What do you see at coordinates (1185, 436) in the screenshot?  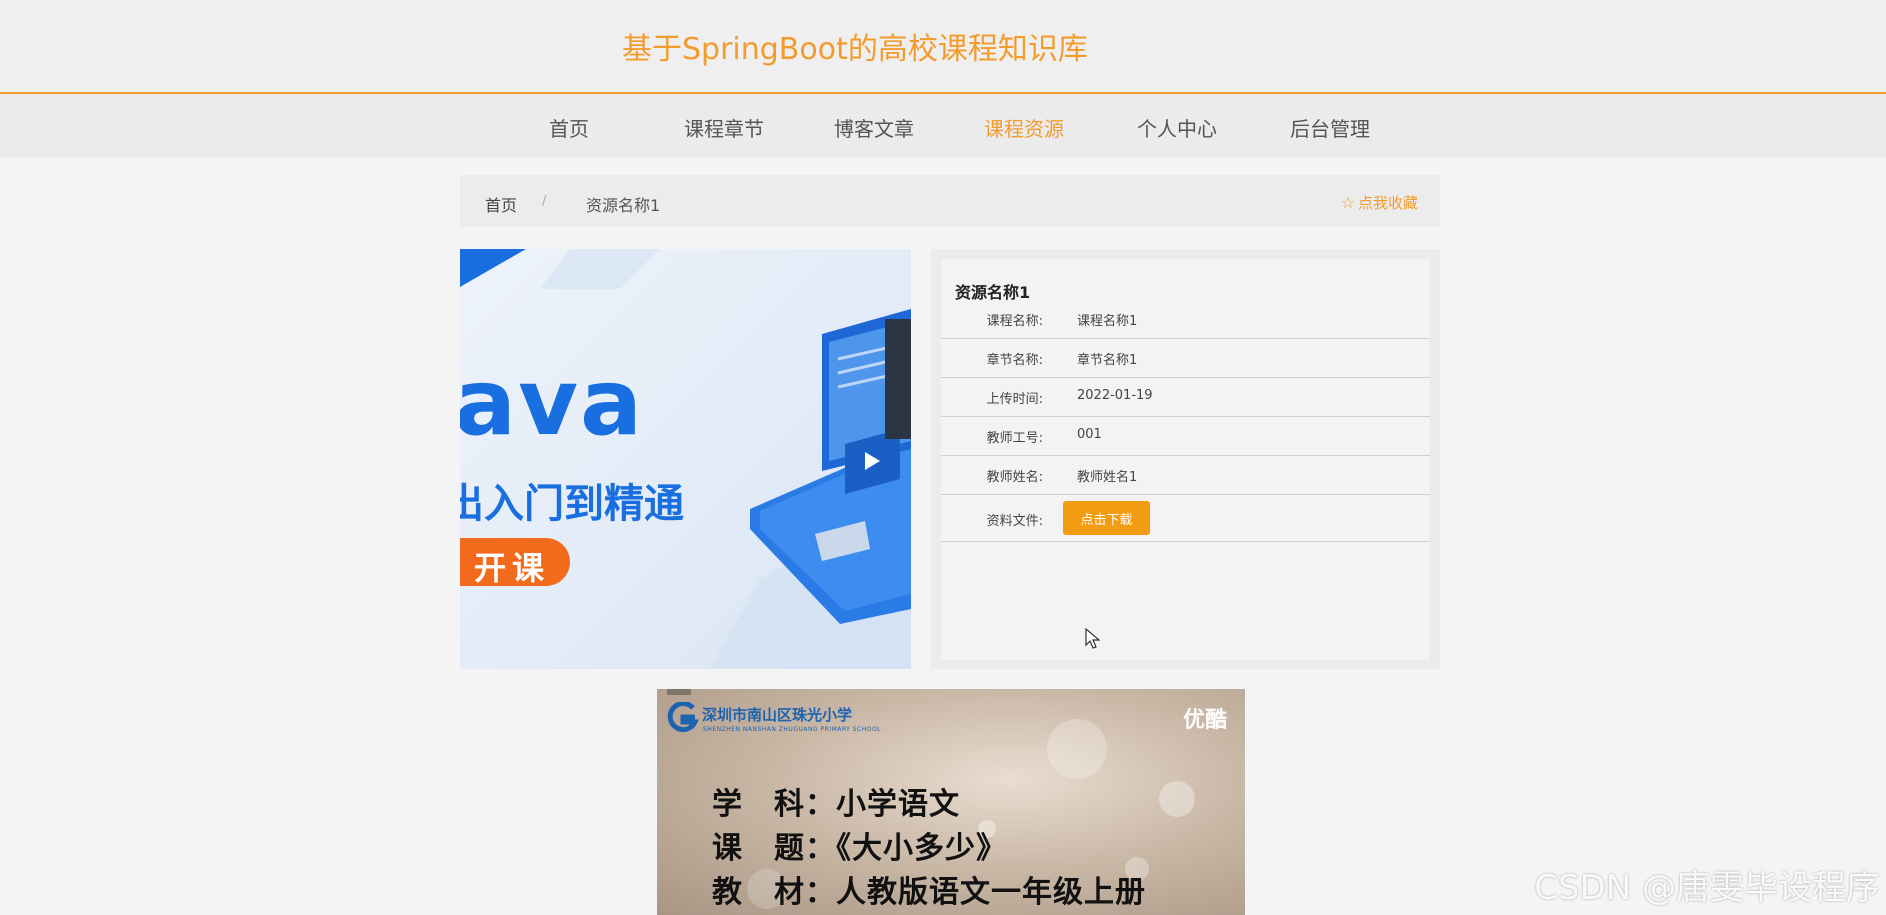 I see `detail-row-teacher-id: 教师工号: 001` at bounding box center [1185, 436].